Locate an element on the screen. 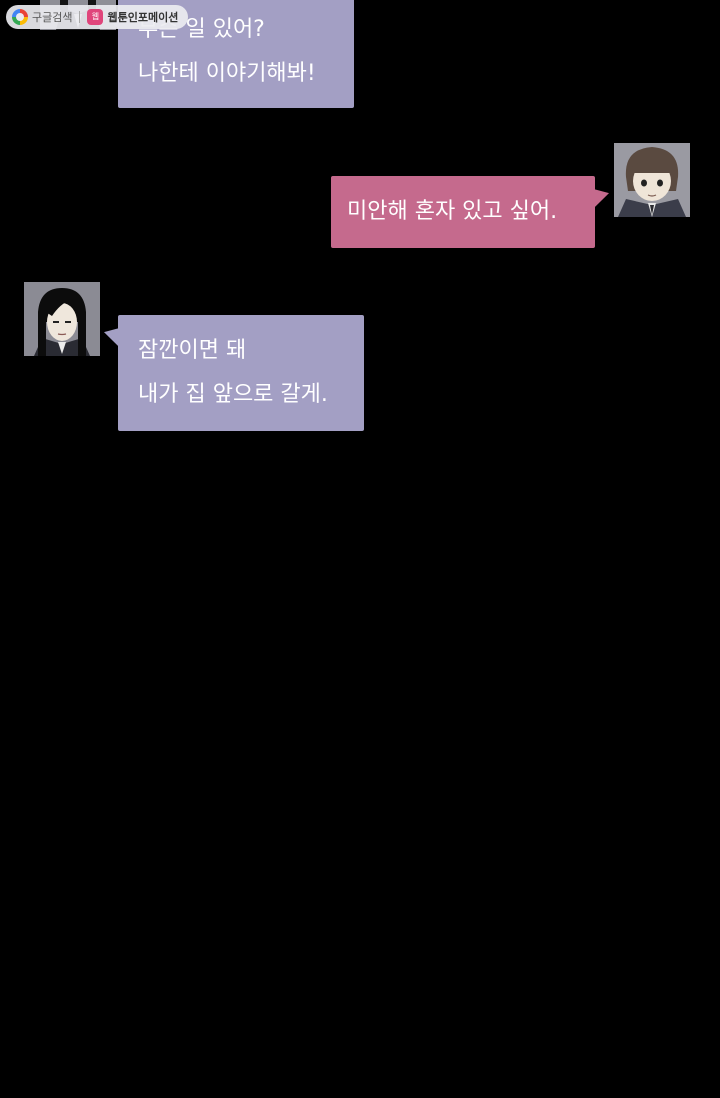 This screenshot has width=720, height=1098. message-line: 나한테 이야기해봐! is located at coordinates (227, 73).